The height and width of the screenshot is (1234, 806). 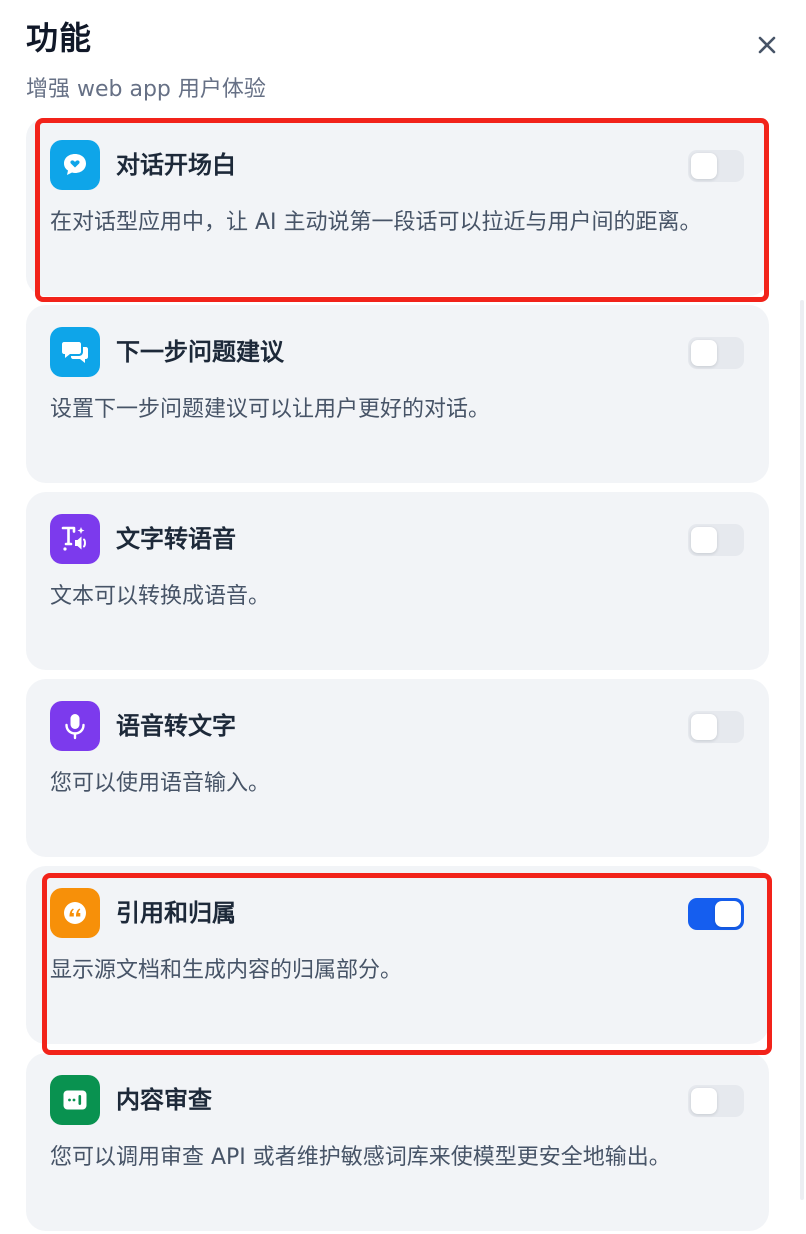 What do you see at coordinates (397, 768) in the screenshot?
I see `feature-card-stt: 语音转文字 您可以使用语音输入。` at bounding box center [397, 768].